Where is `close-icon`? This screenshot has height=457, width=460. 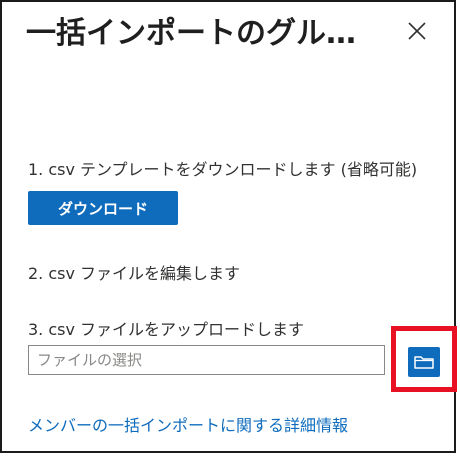
close-icon is located at coordinates (417, 31).